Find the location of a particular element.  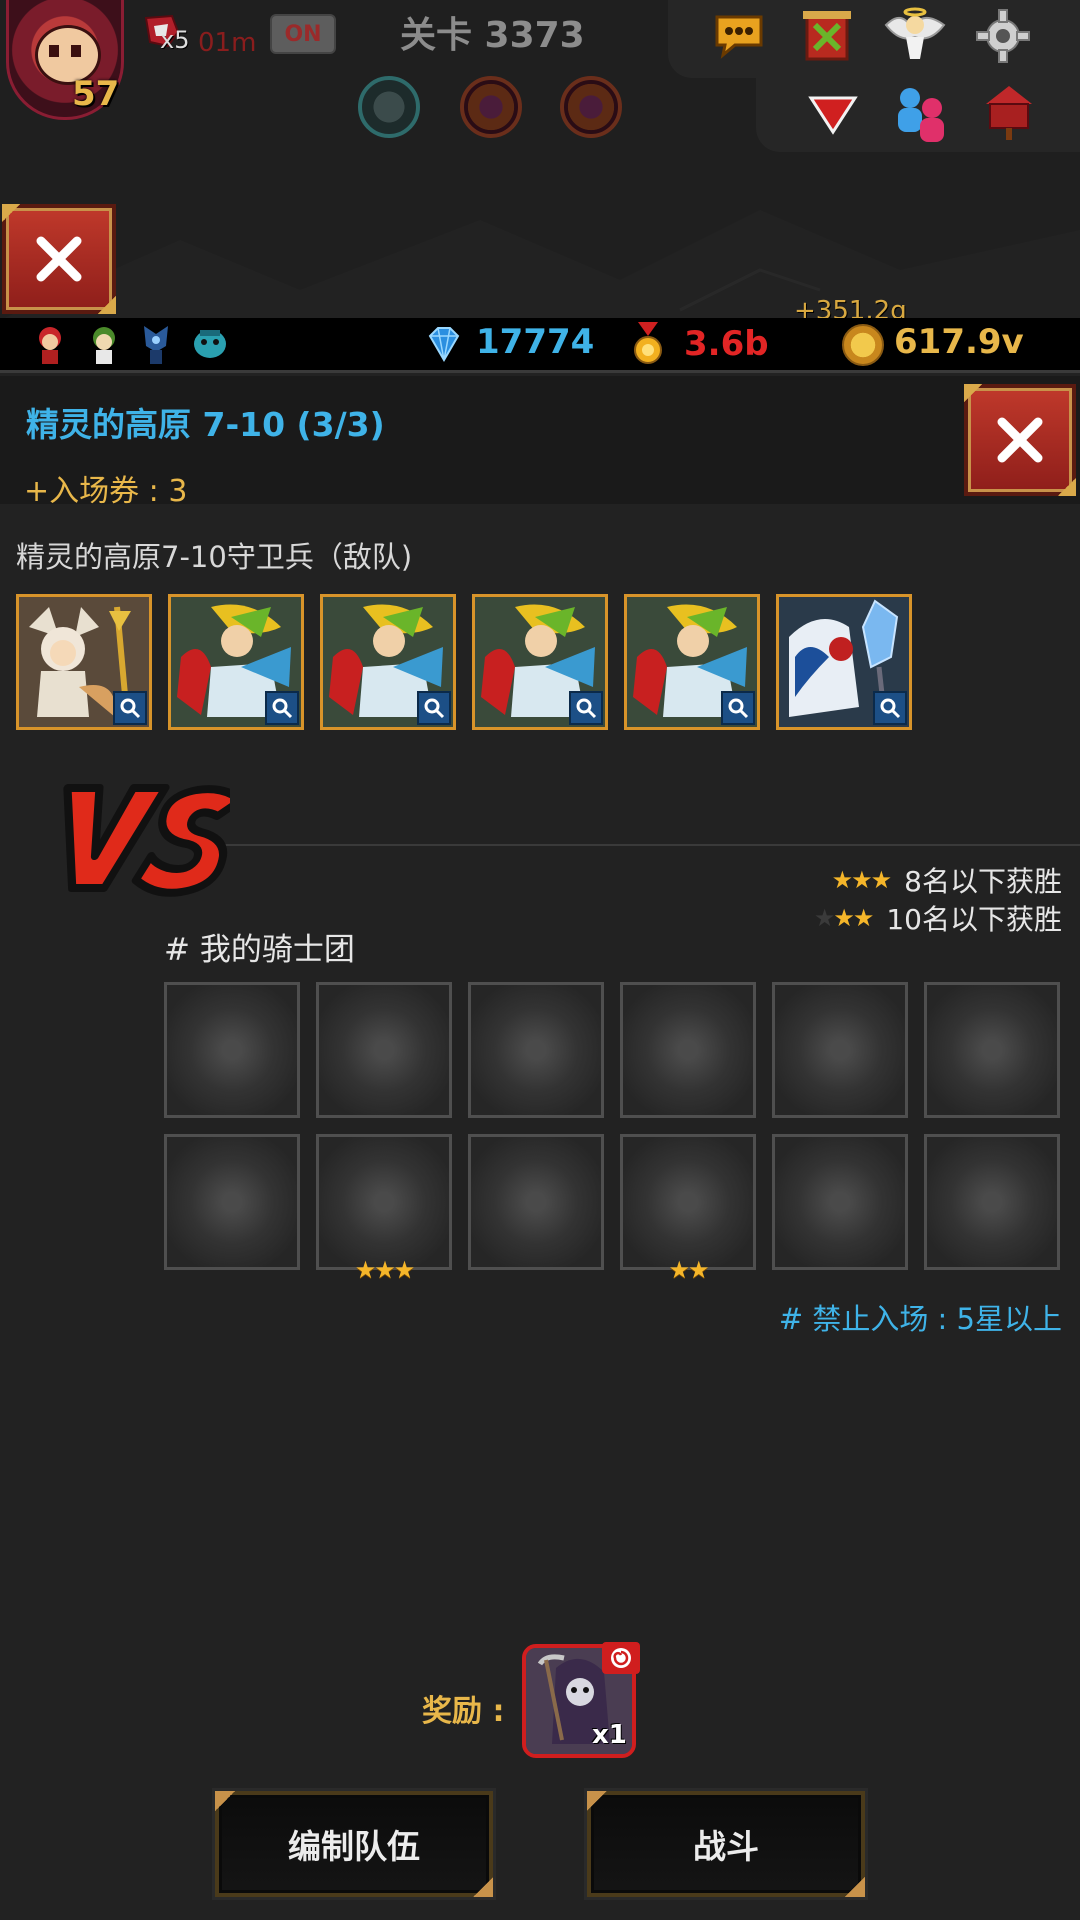

edit-team-button: 编制队伍 is located at coordinates (354, 1844).